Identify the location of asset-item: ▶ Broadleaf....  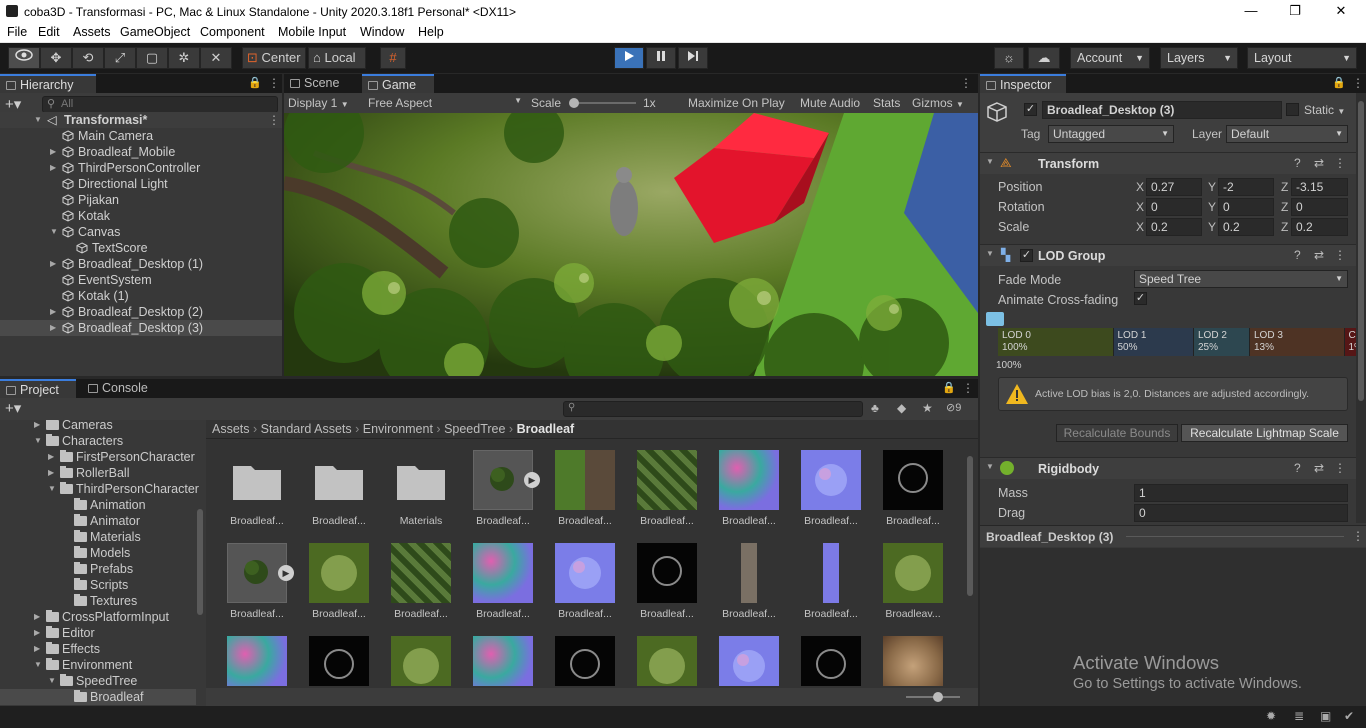
(258, 585).